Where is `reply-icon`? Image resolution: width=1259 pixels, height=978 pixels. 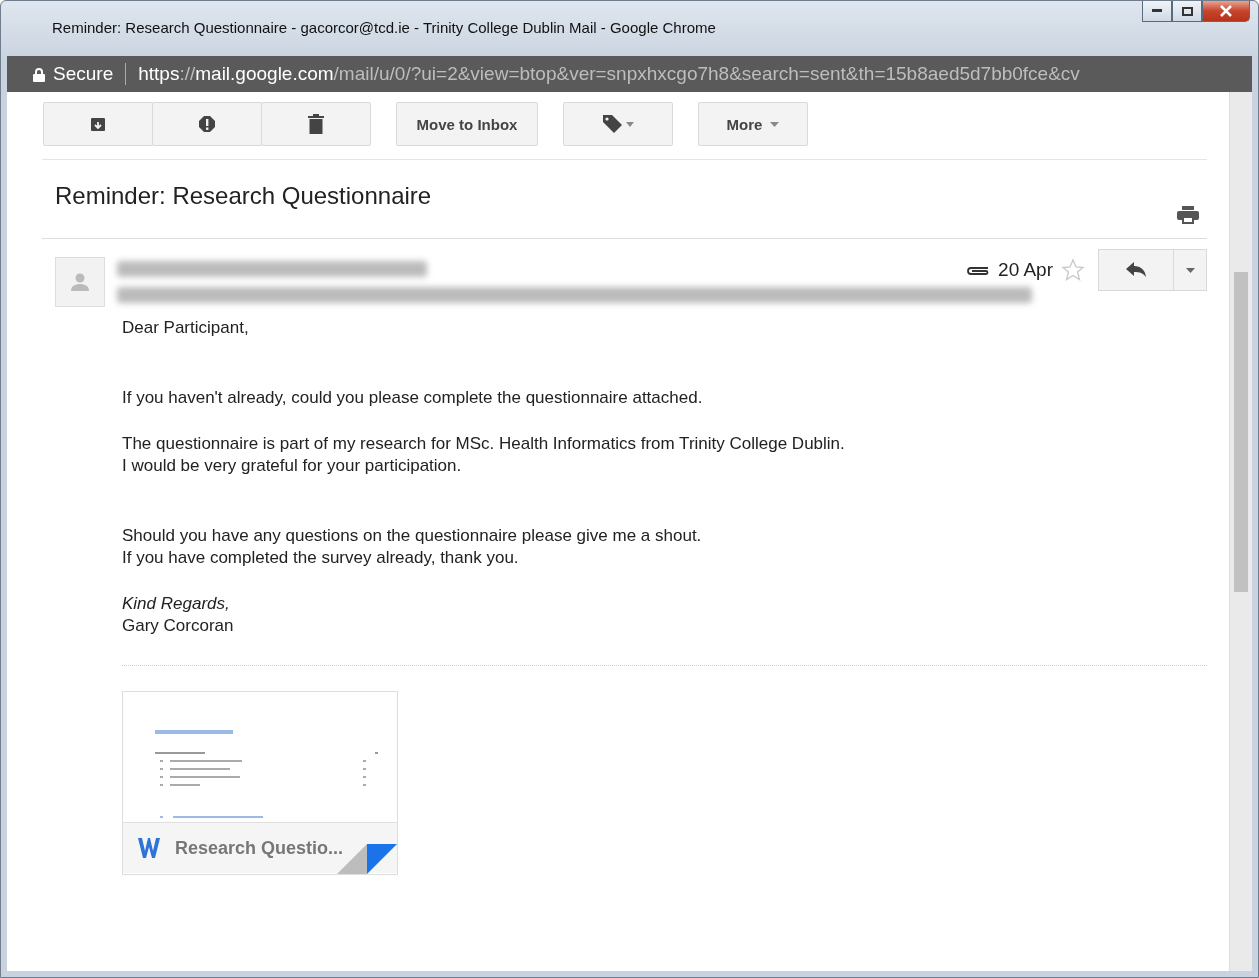
reply-icon is located at coordinates (1136, 270).